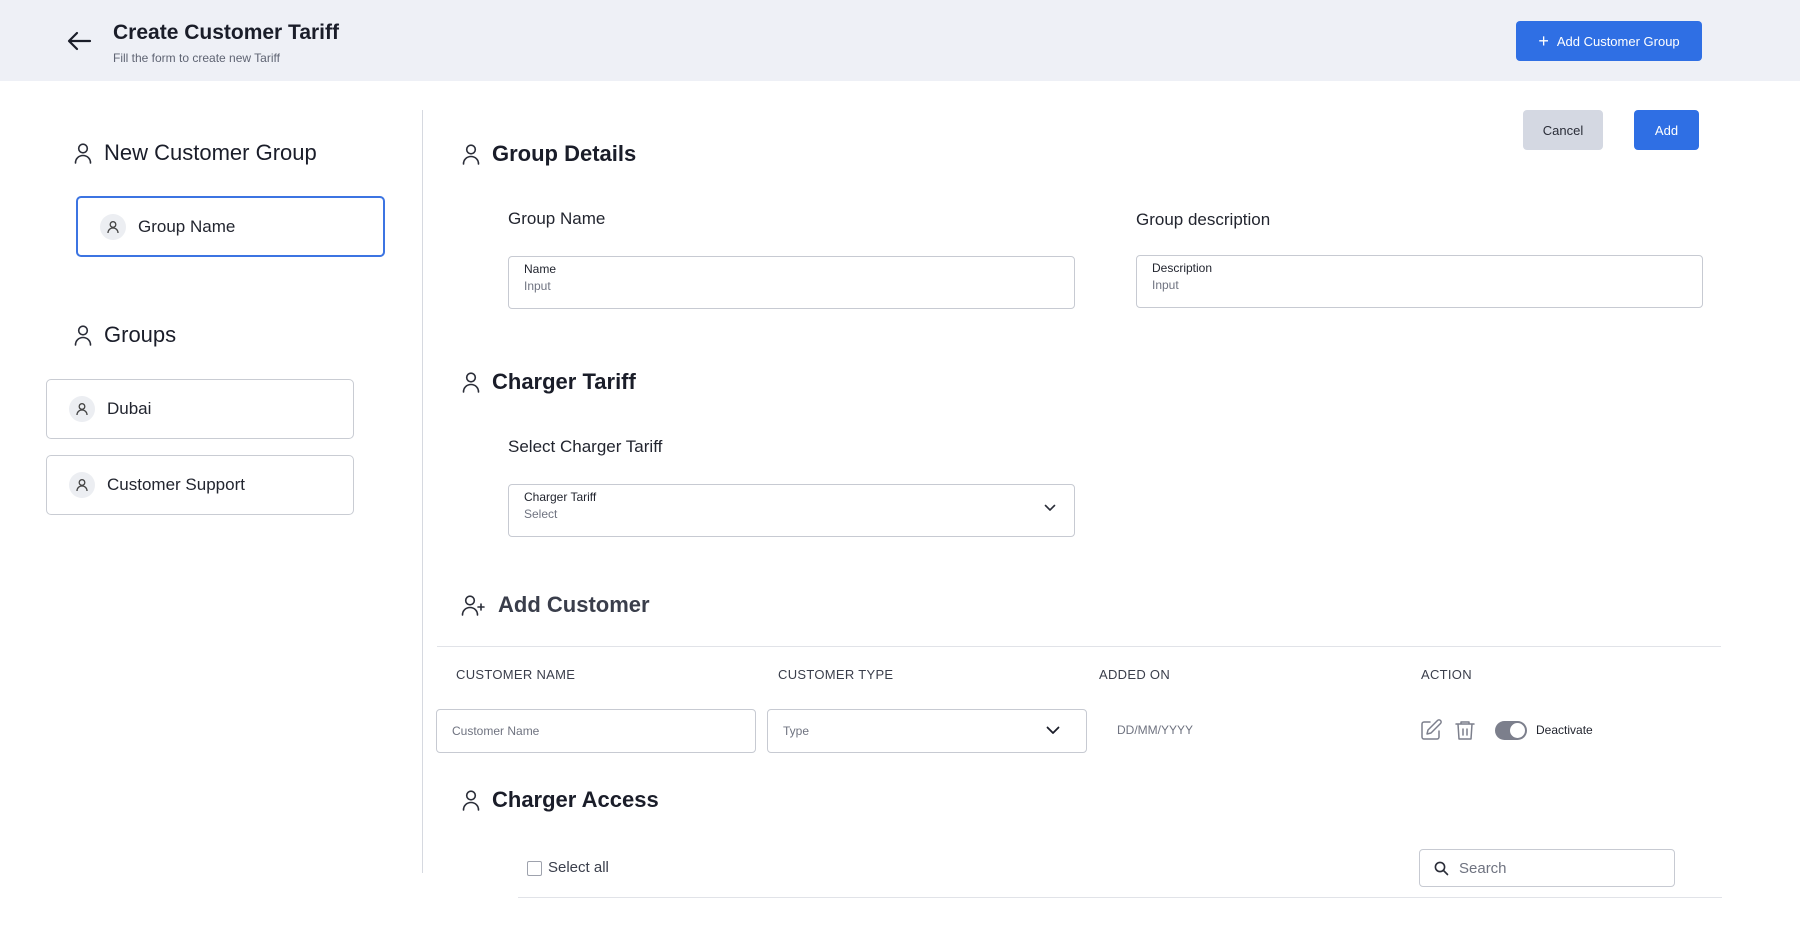 The height and width of the screenshot is (945, 1800). Describe the element at coordinates (791, 510) in the screenshot. I see `charger-tariff-select: Charger Tariff Select` at that location.